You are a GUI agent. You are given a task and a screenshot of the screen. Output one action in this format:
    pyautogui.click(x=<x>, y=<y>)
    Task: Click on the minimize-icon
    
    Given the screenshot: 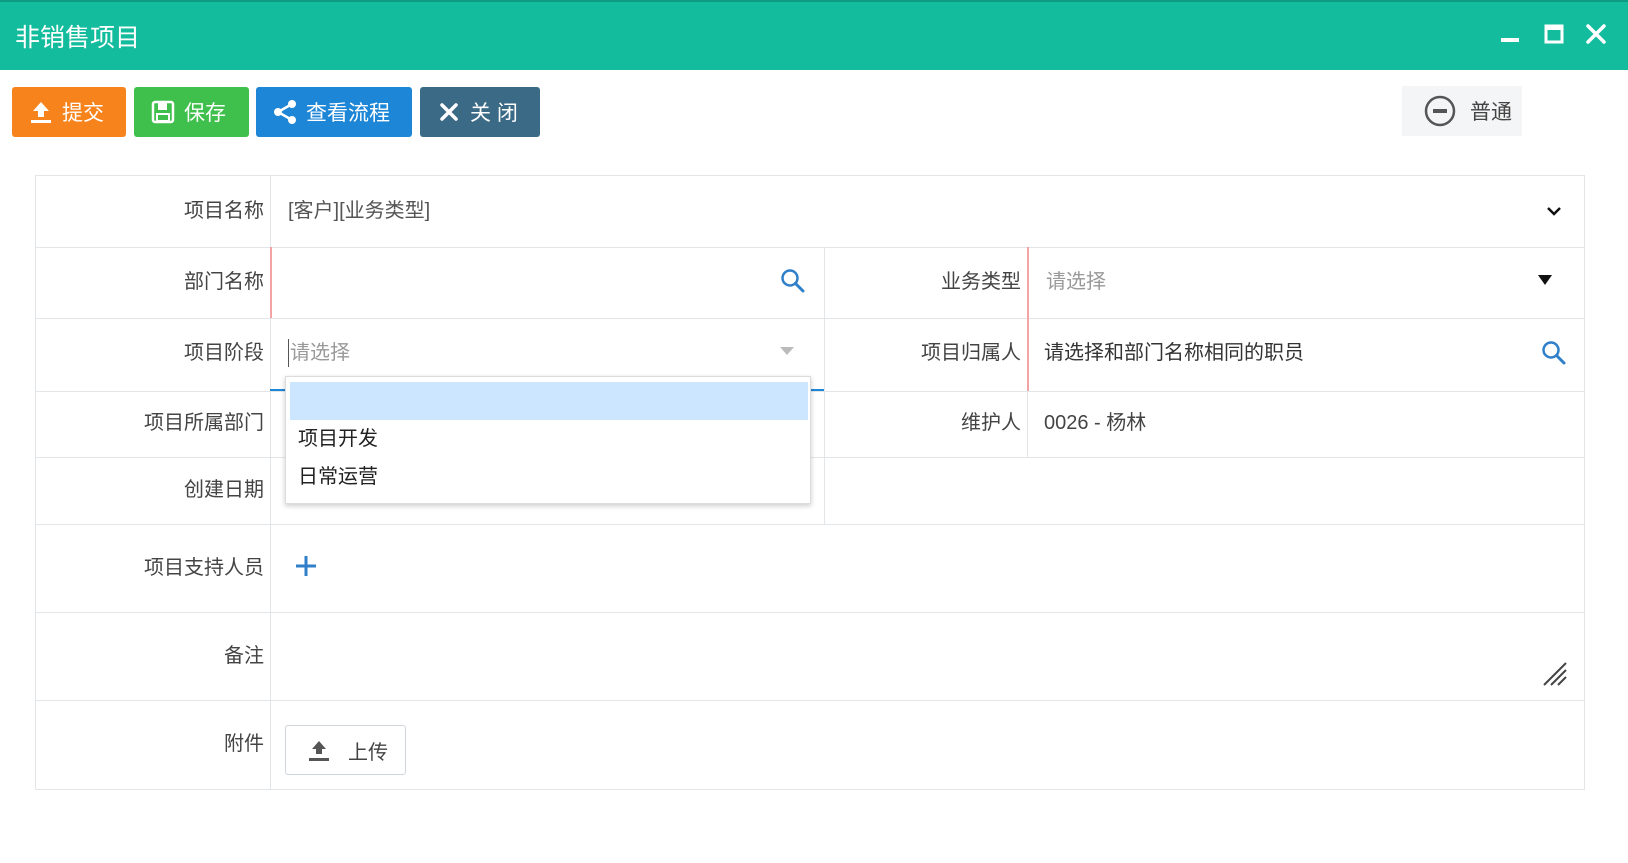 What is the action you would take?
    pyautogui.click(x=1510, y=34)
    